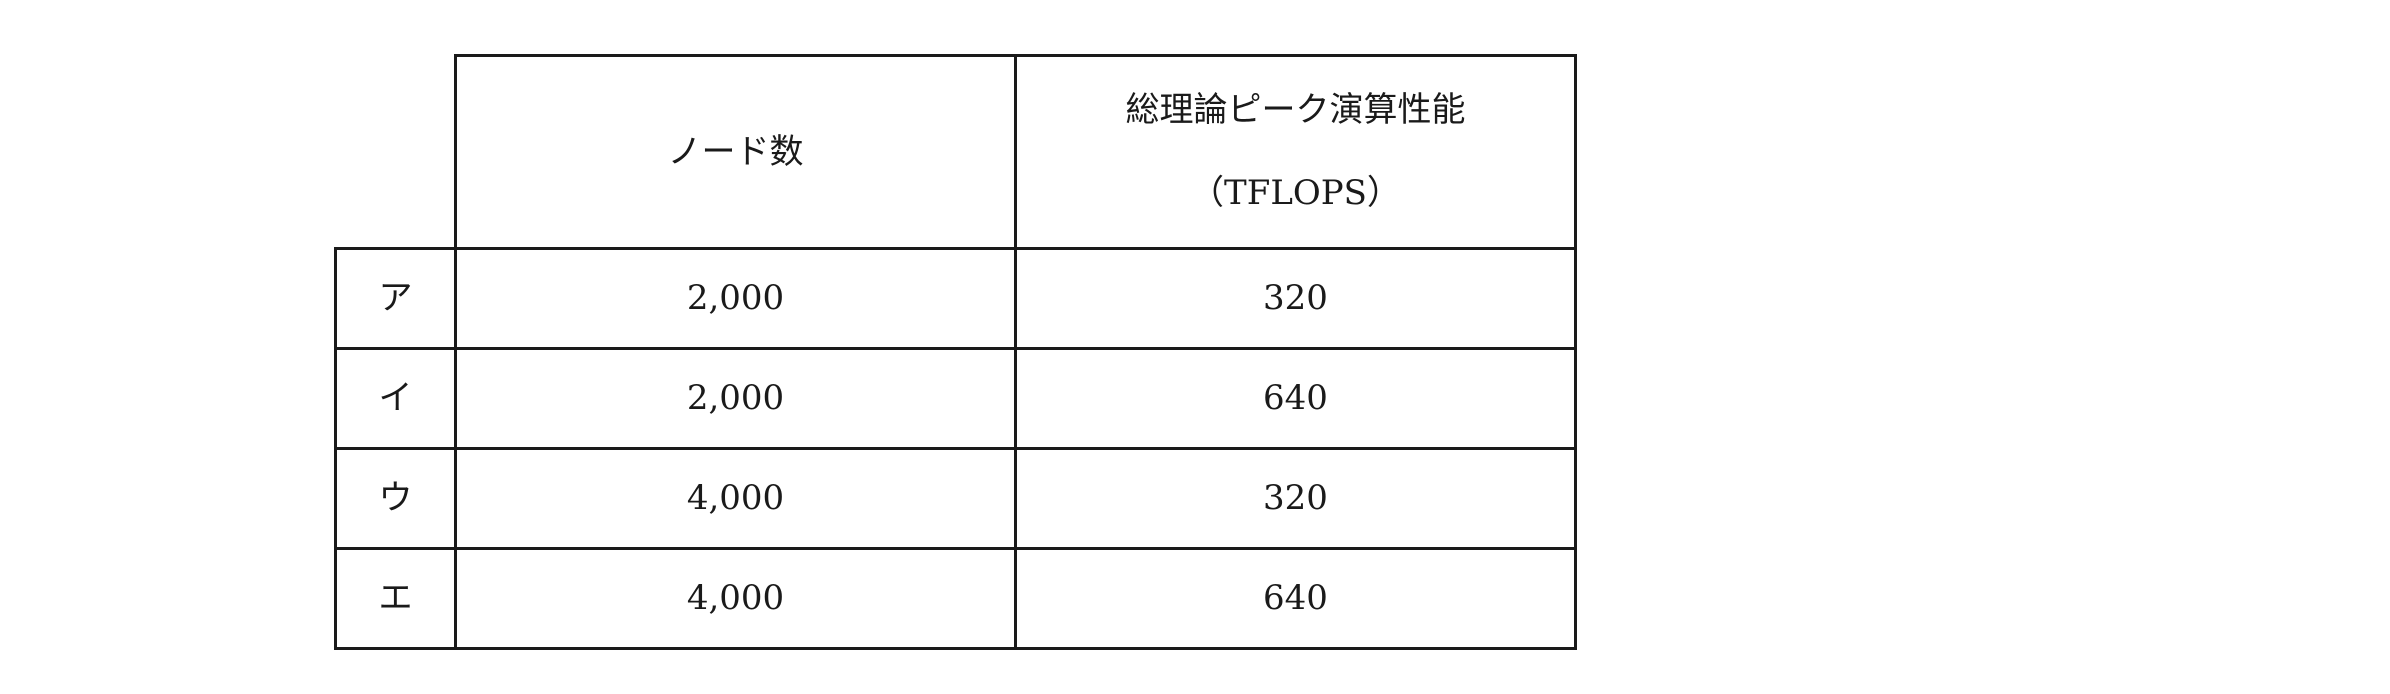 This screenshot has width=2390, height=694. Describe the element at coordinates (1295, 110) in the screenshot. I see `header-peak-performance-label: 総理論ピーク演算性能` at that location.